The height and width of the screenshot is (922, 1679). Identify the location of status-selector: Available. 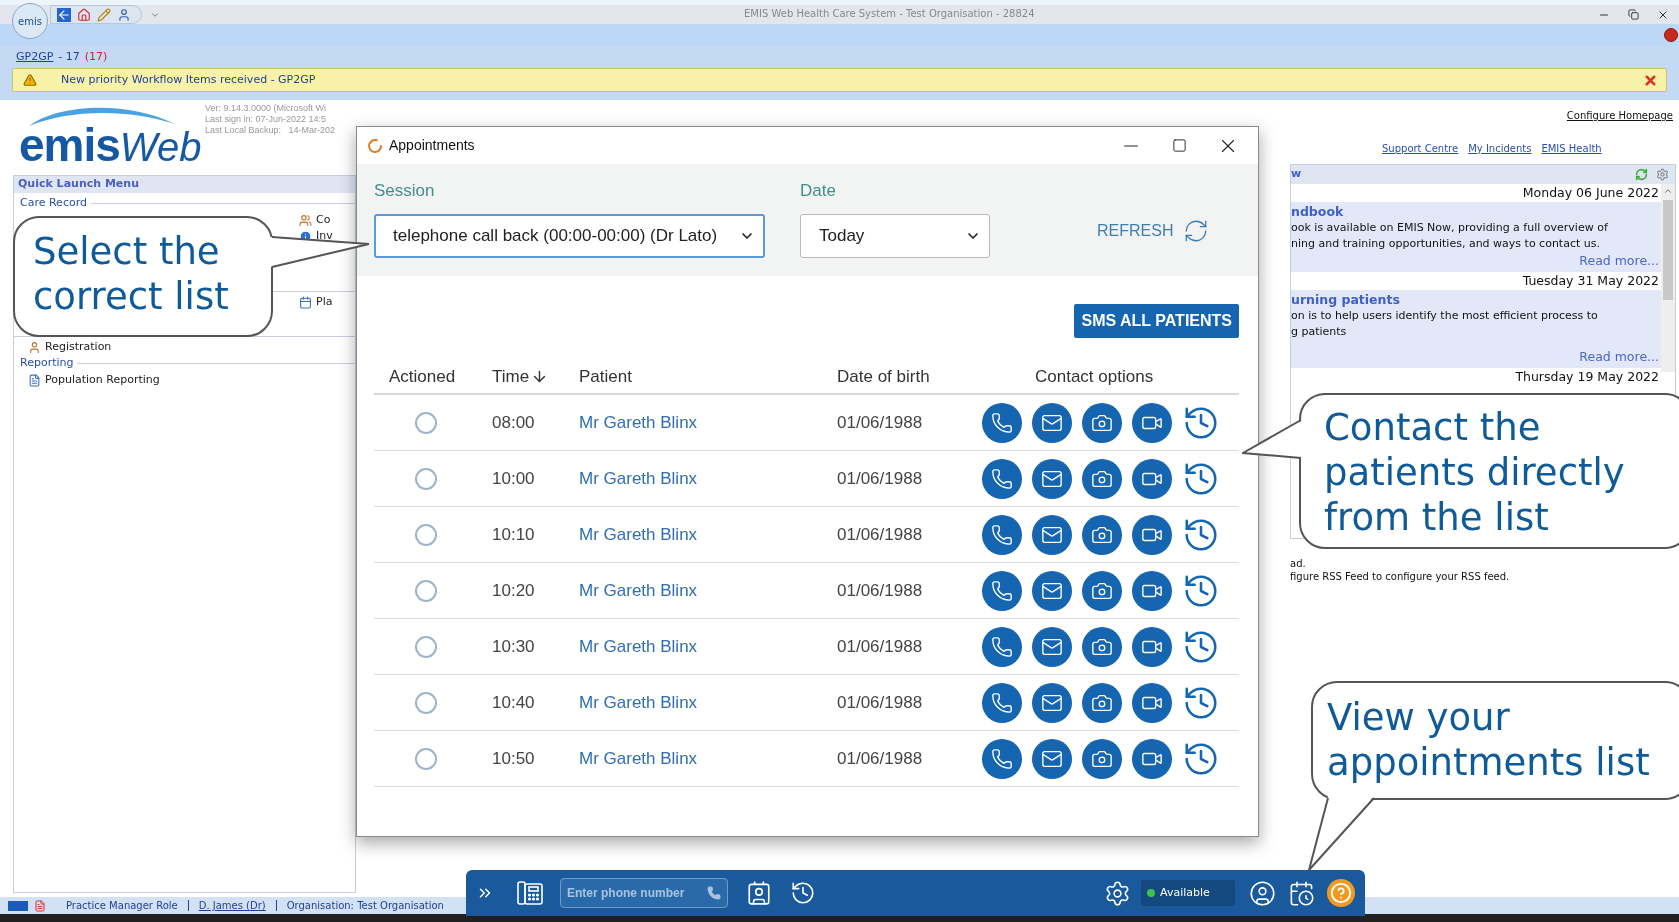
(1188, 893).